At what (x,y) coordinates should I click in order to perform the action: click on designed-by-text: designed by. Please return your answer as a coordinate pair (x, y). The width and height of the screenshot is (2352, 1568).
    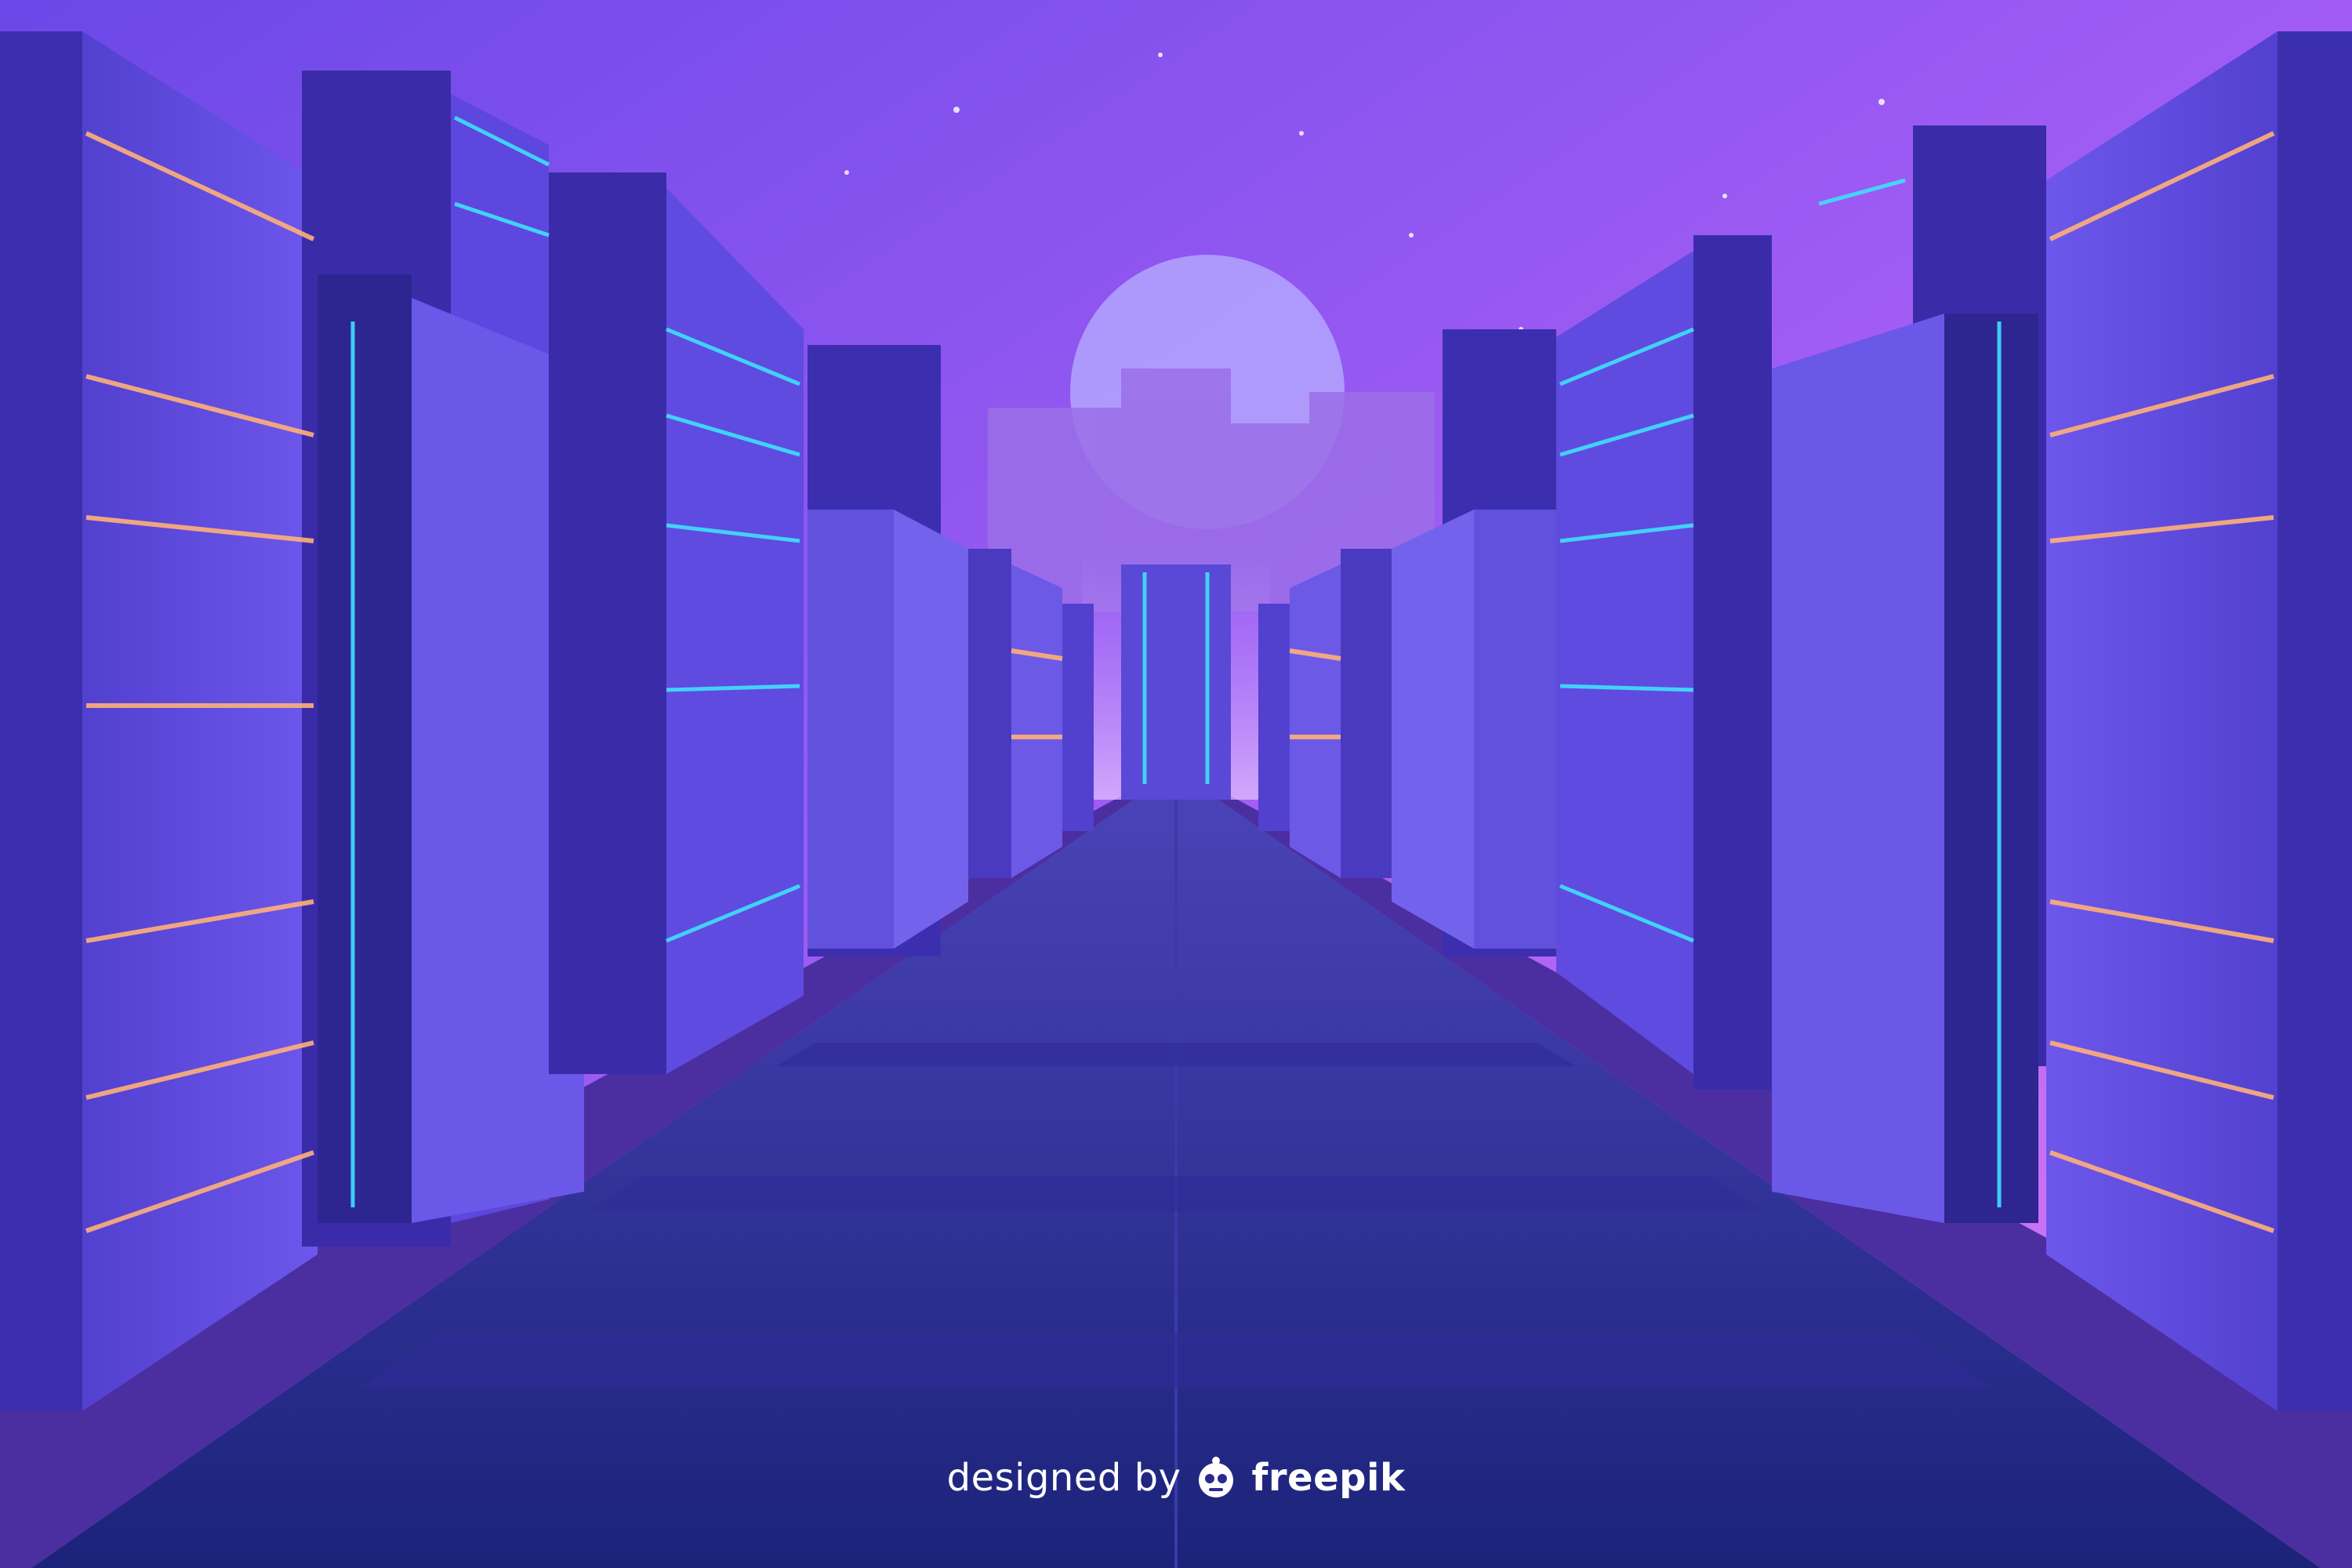
    Looking at the image, I should click on (1063, 1478).